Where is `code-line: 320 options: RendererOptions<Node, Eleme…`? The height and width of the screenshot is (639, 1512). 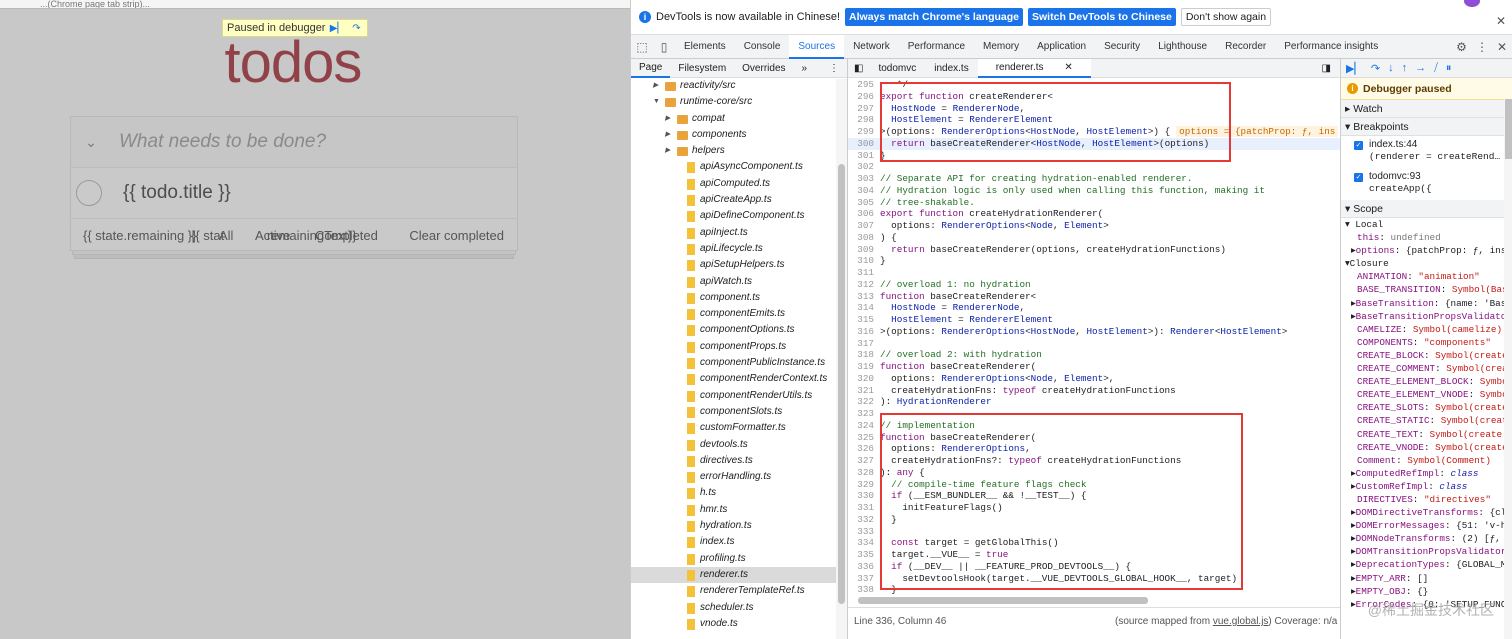
code-line: 320 options: RendererOptions<Node, Eleme… is located at coordinates (1094, 379).